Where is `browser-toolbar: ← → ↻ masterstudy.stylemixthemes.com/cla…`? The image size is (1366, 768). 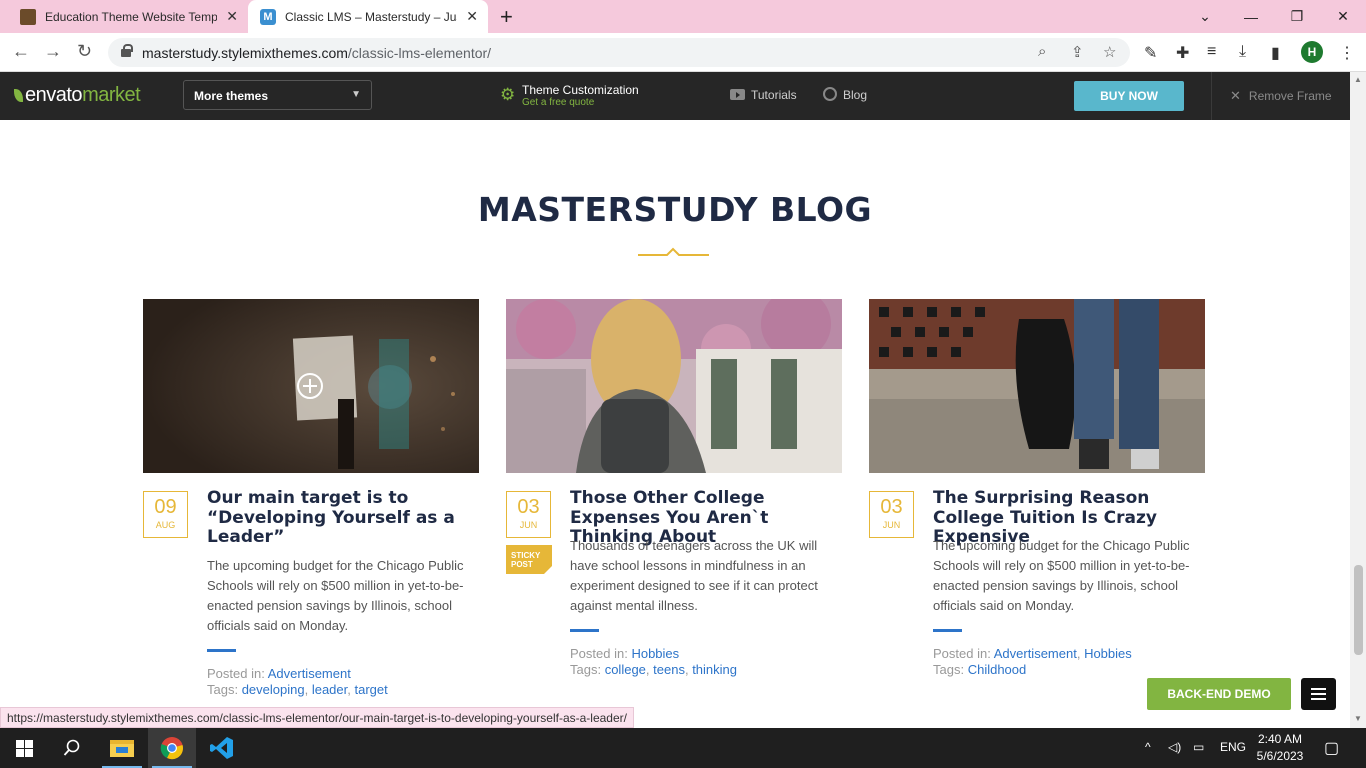
browser-toolbar: ← → ↻ masterstudy.stylemixthemes.com/cla… is located at coordinates (683, 52).